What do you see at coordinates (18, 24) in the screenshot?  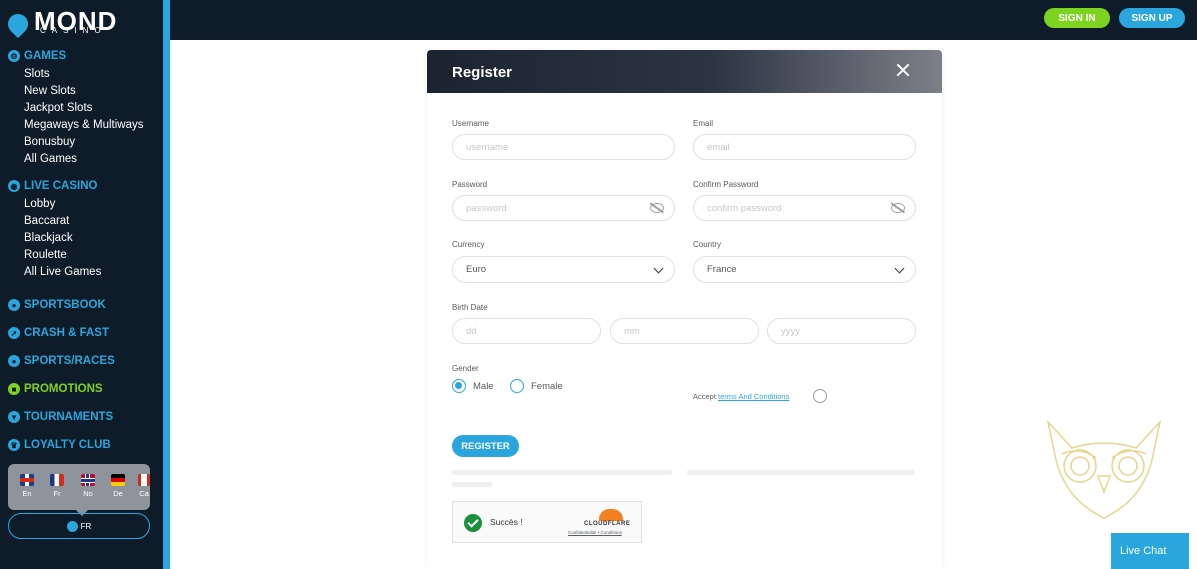 I see `logo-drop-icon` at bounding box center [18, 24].